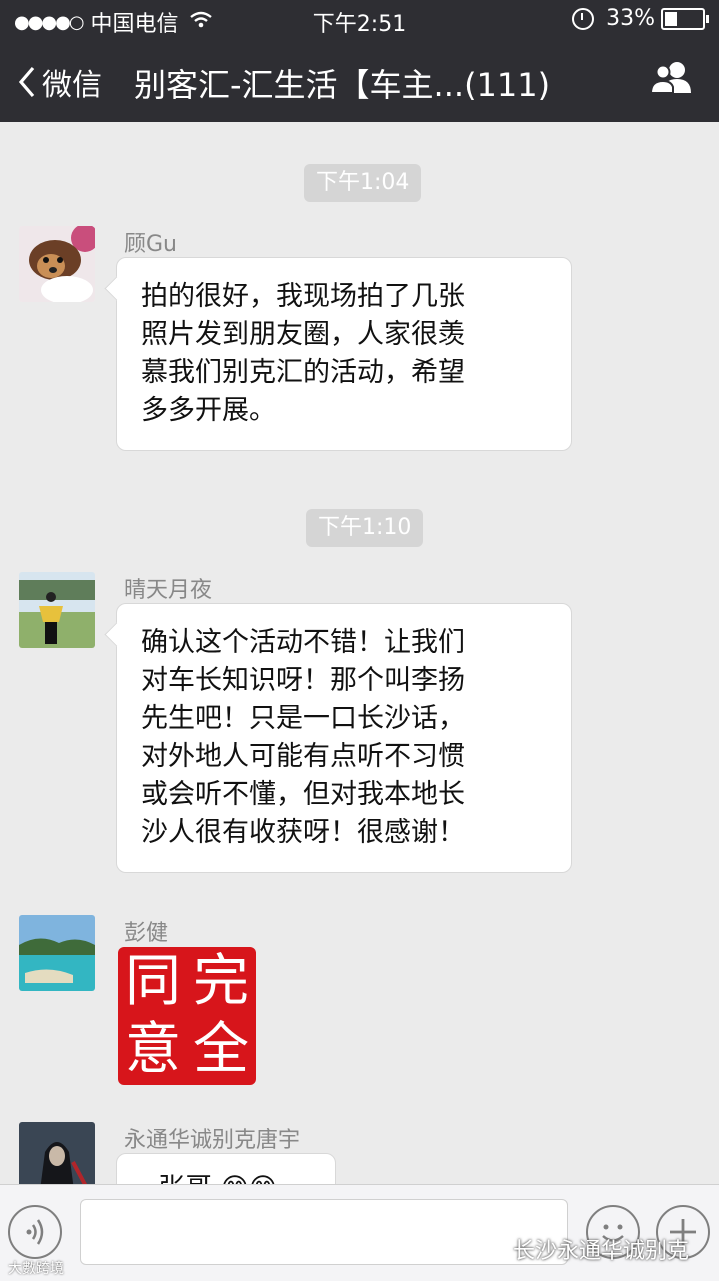 The height and width of the screenshot is (1281, 719). I want to click on sticker-char: 完, so click(221, 981).